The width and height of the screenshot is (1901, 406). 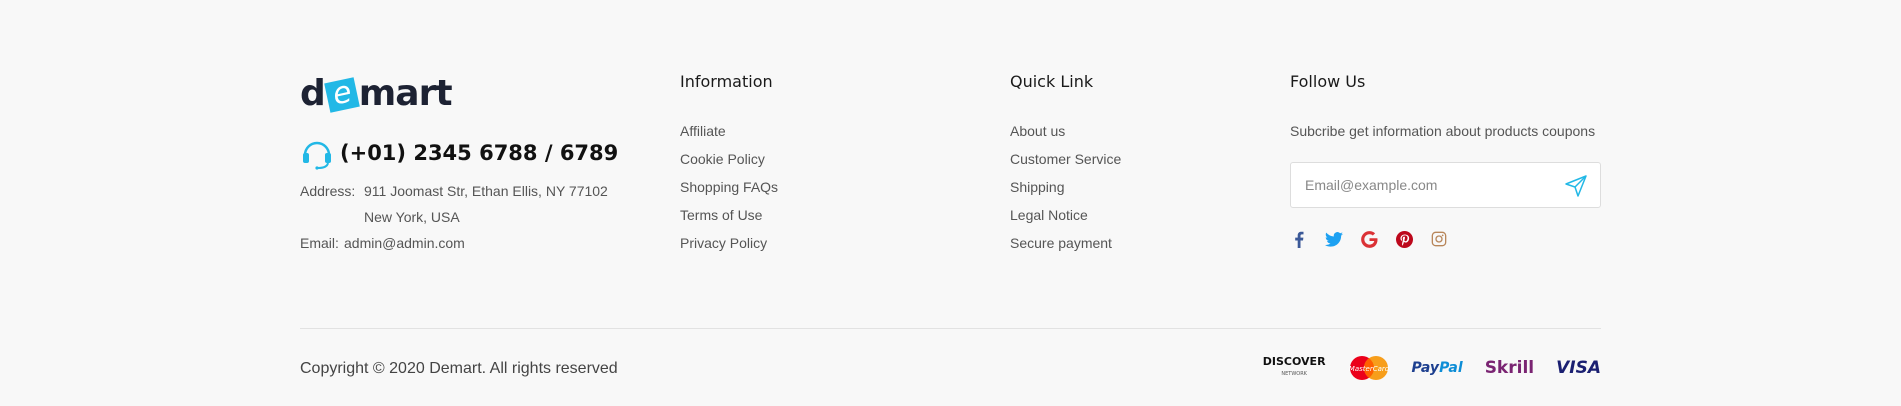 What do you see at coordinates (1065, 248) in the screenshot?
I see `link-secure-payment: Secure payment` at bounding box center [1065, 248].